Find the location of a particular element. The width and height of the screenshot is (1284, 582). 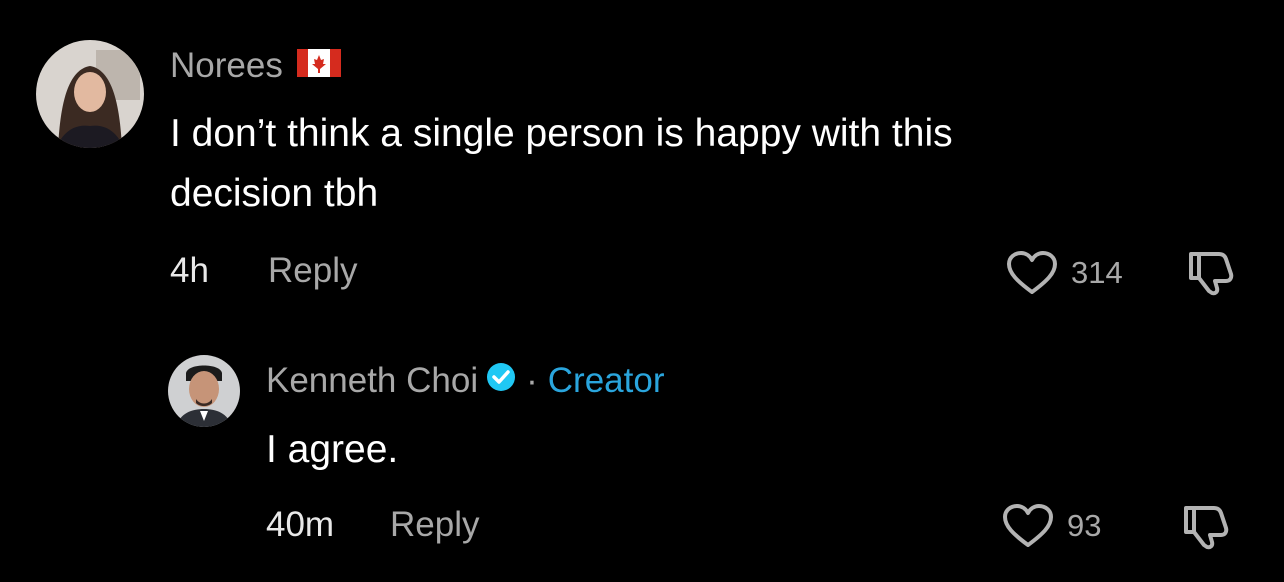

timestamp: 40m is located at coordinates (300, 524).